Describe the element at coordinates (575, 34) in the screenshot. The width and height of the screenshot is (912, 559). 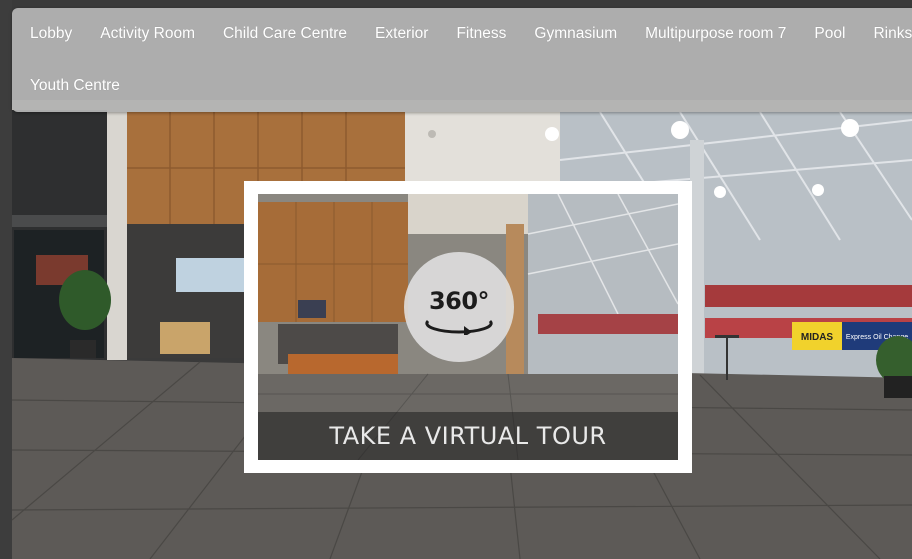
I see `nav-item-gymnasium: Gymnasium` at that location.